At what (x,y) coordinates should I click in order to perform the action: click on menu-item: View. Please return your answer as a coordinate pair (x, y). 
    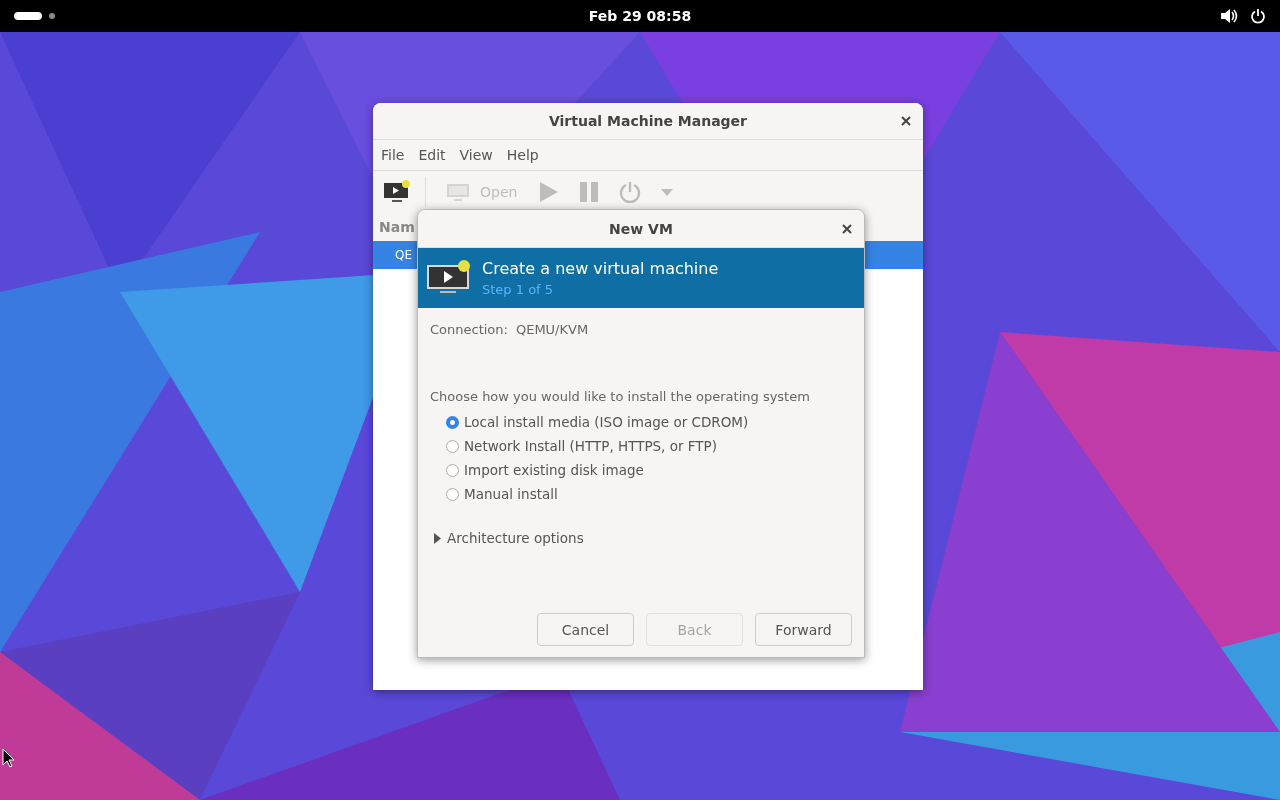
    Looking at the image, I should click on (476, 155).